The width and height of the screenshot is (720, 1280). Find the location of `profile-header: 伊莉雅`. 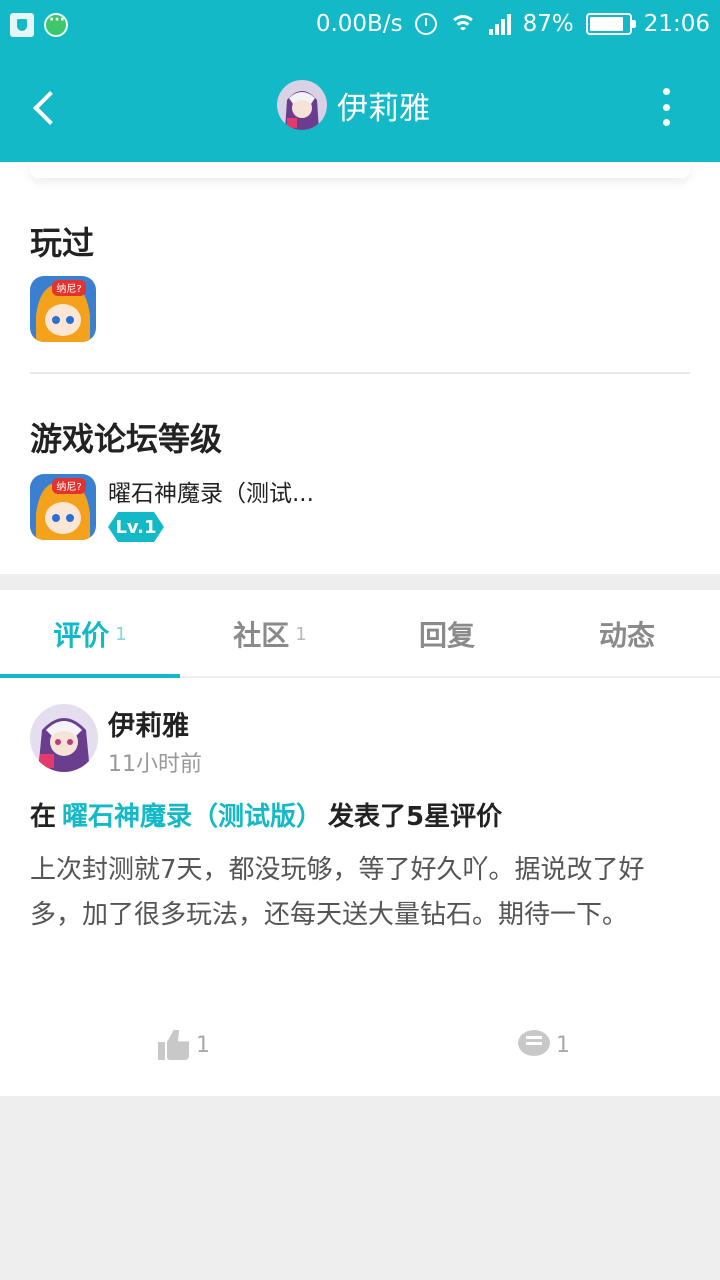

profile-header: 伊莉雅 is located at coordinates (353, 105).